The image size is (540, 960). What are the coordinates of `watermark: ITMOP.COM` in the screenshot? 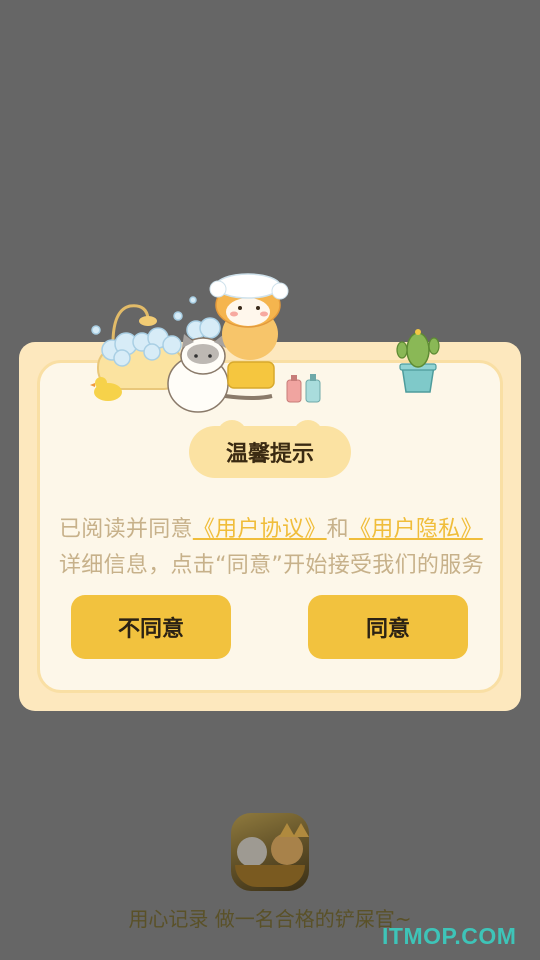 It's located at (449, 936).